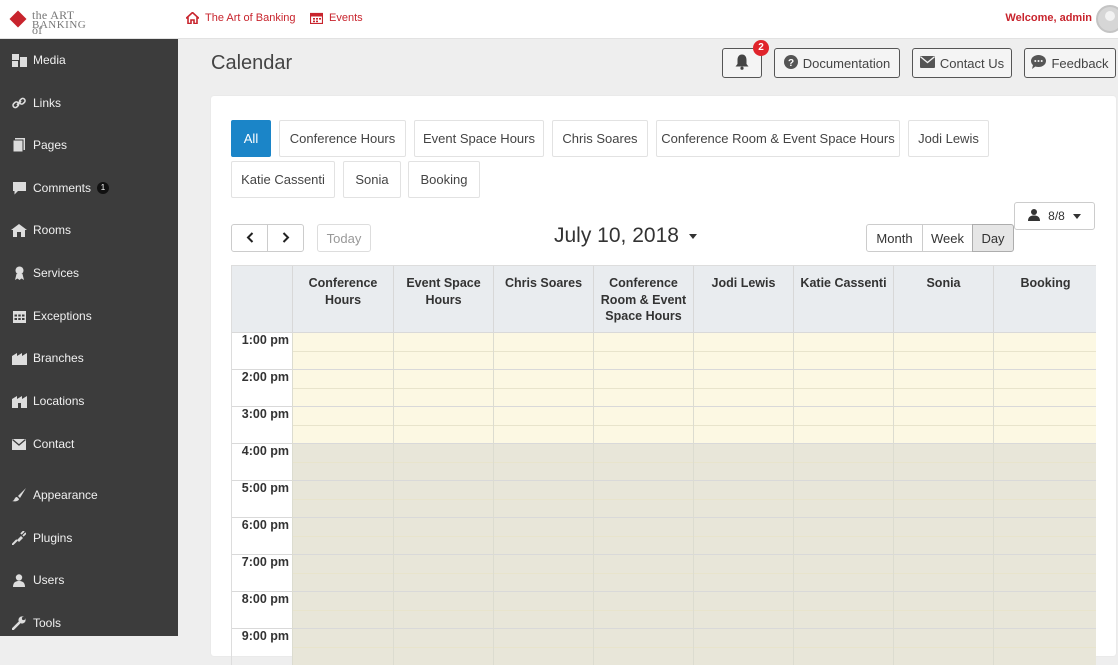 The width and height of the screenshot is (1118, 665). What do you see at coordinates (344, 238) in the screenshot?
I see `today-button: Today` at bounding box center [344, 238].